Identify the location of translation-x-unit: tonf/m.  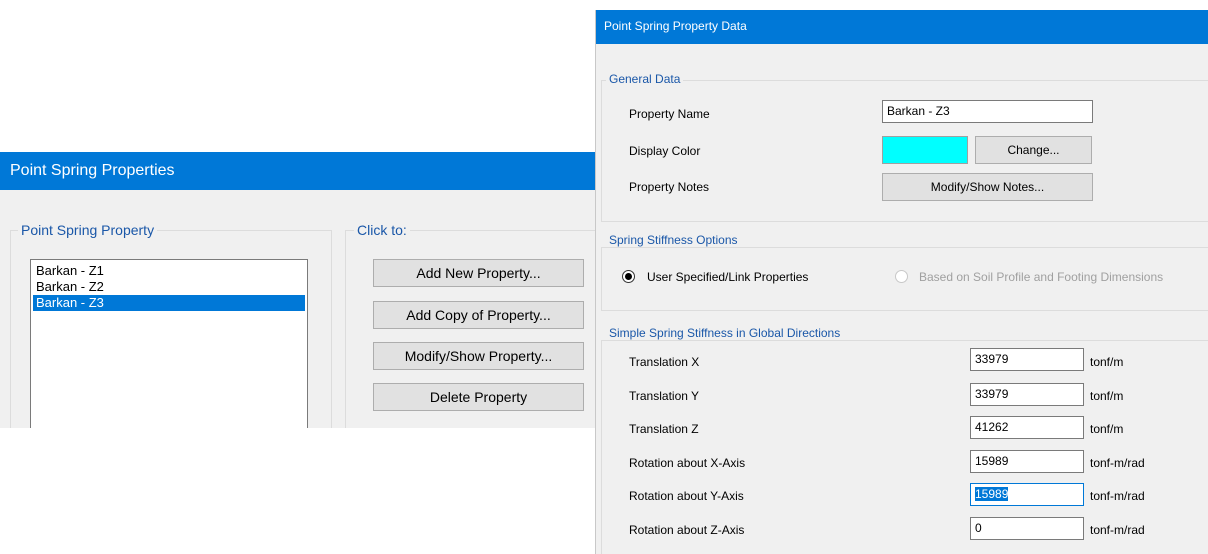
(1107, 362).